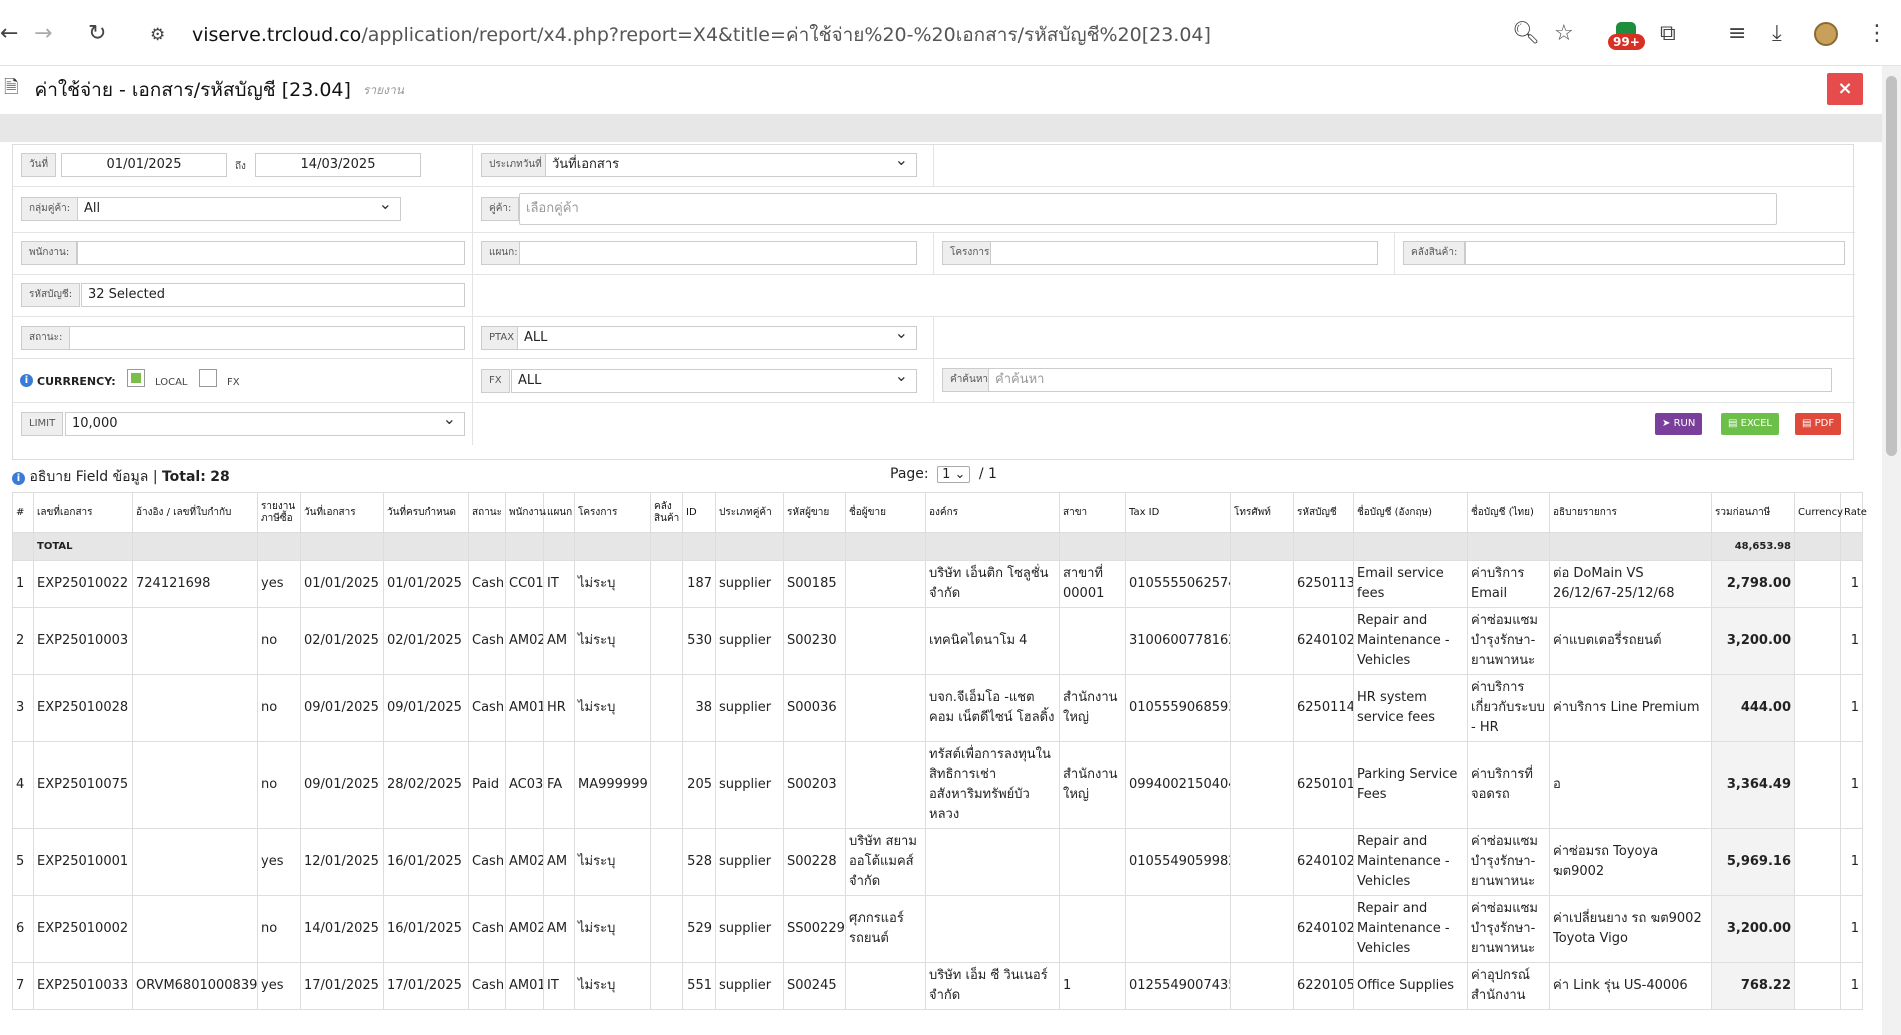 The height and width of the screenshot is (1035, 1901). Describe the element at coordinates (1753, 862) in the screenshot. I see `table-cell: 5,969.16` at that location.